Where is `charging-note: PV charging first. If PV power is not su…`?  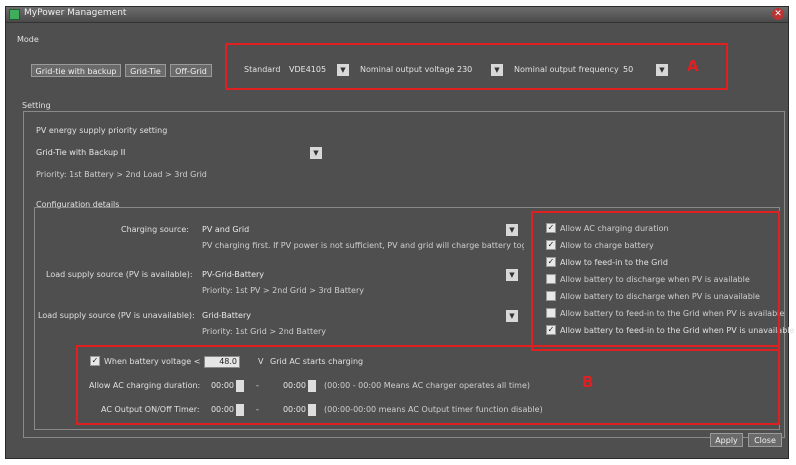
charging-note: PV charging first. If PV power is not su… is located at coordinates (363, 245).